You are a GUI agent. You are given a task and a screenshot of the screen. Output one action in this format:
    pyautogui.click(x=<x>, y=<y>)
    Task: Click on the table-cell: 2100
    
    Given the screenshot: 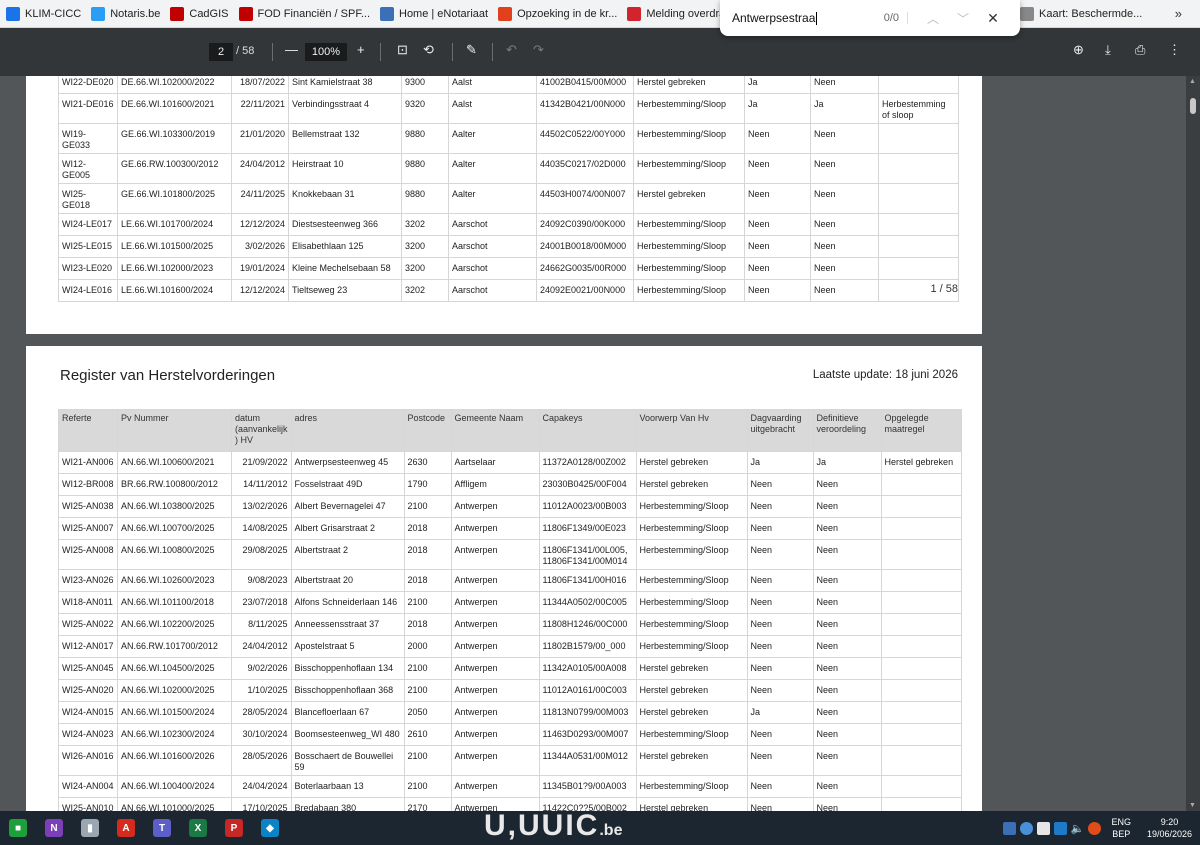 What is the action you would take?
    pyautogui.click(x=427, y=506)
    